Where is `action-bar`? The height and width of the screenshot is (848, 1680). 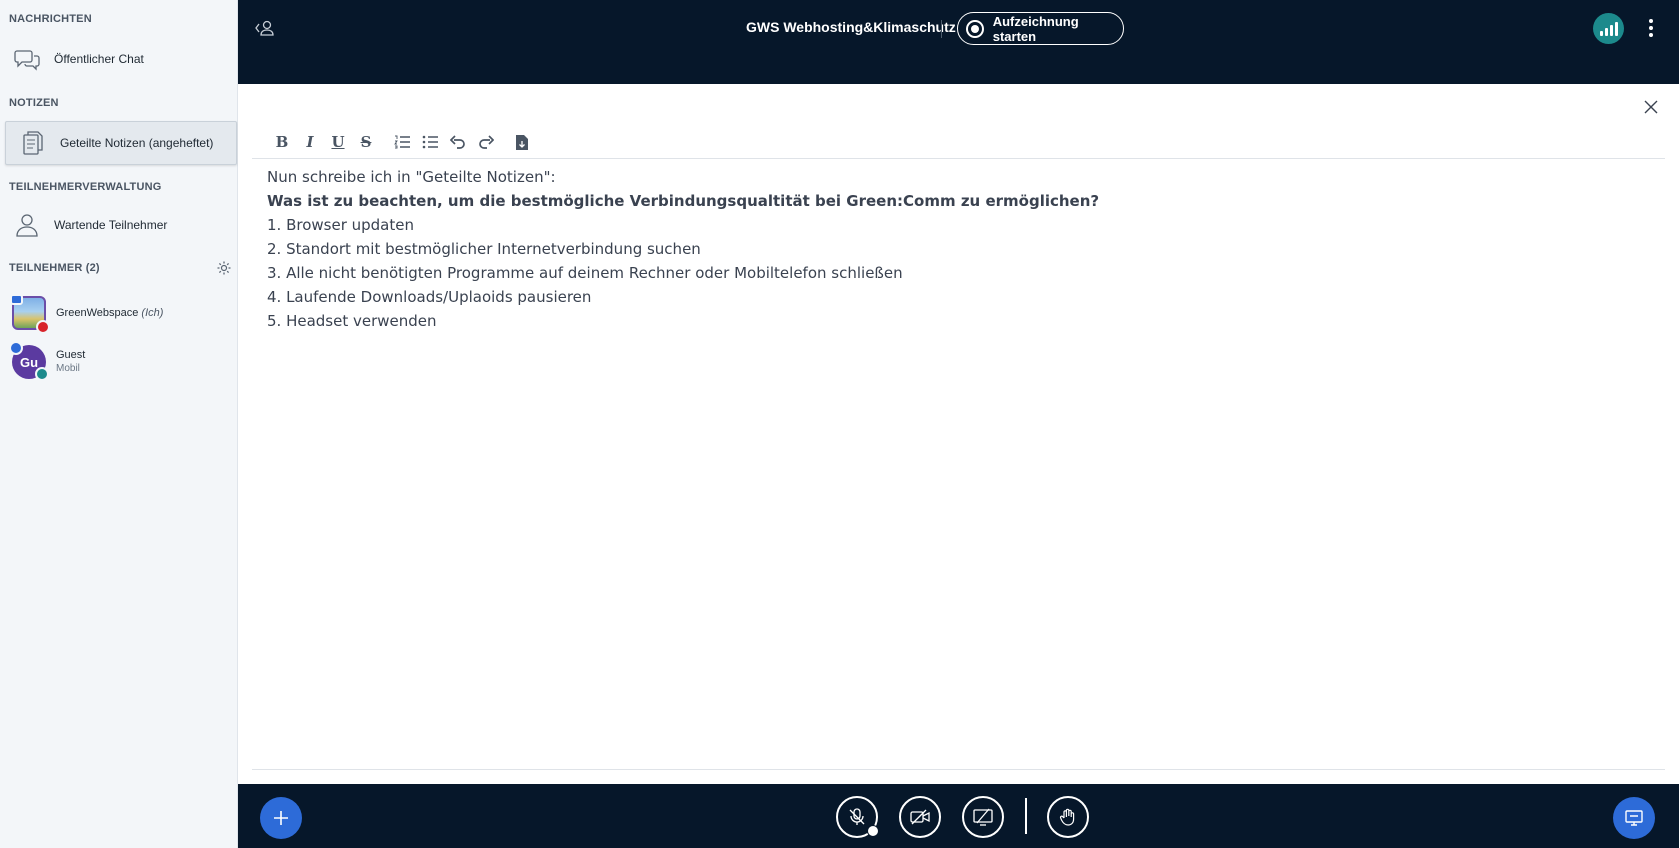
action-bar is located at coordinates (958, 816).